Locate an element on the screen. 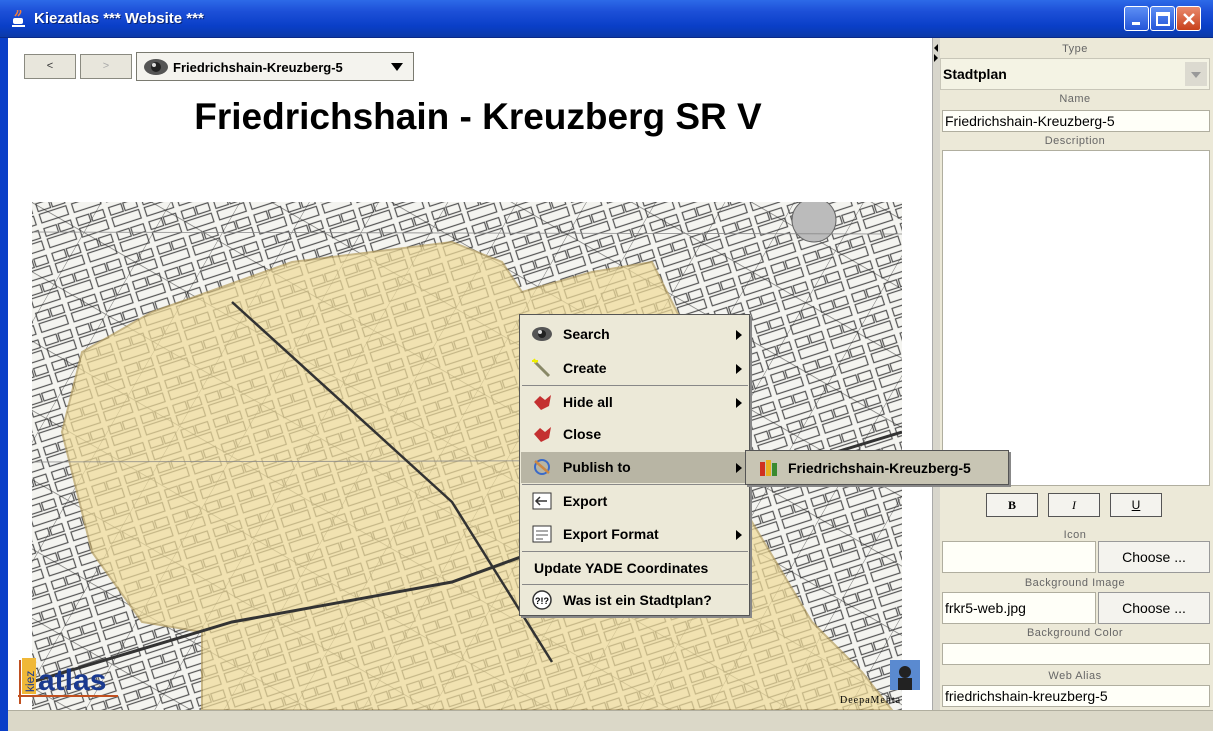 The image size is (1213, 731). italic-button: I is located at coordinates (1074, 505).